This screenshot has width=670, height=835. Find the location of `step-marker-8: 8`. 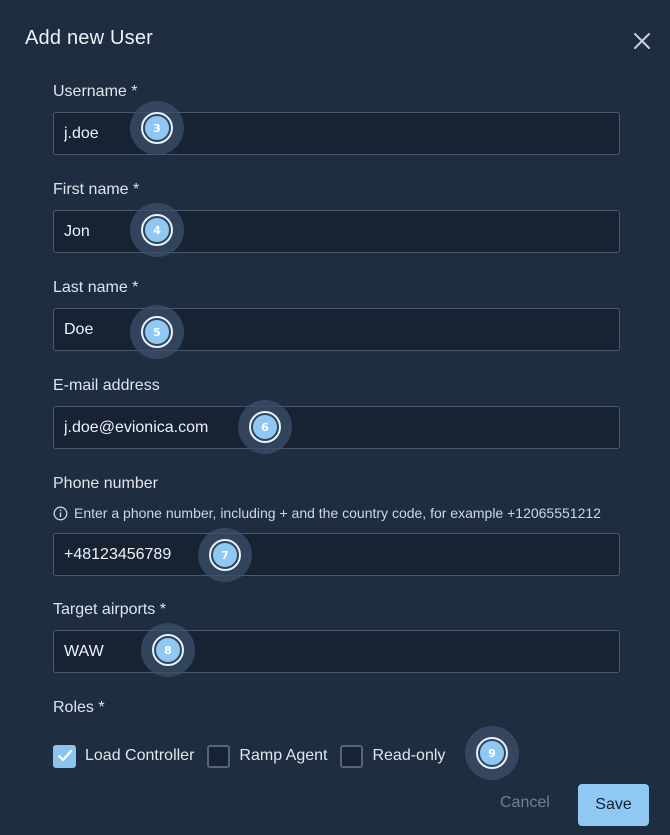

step-marker-8: 8 is located at coordinates (168, 650).